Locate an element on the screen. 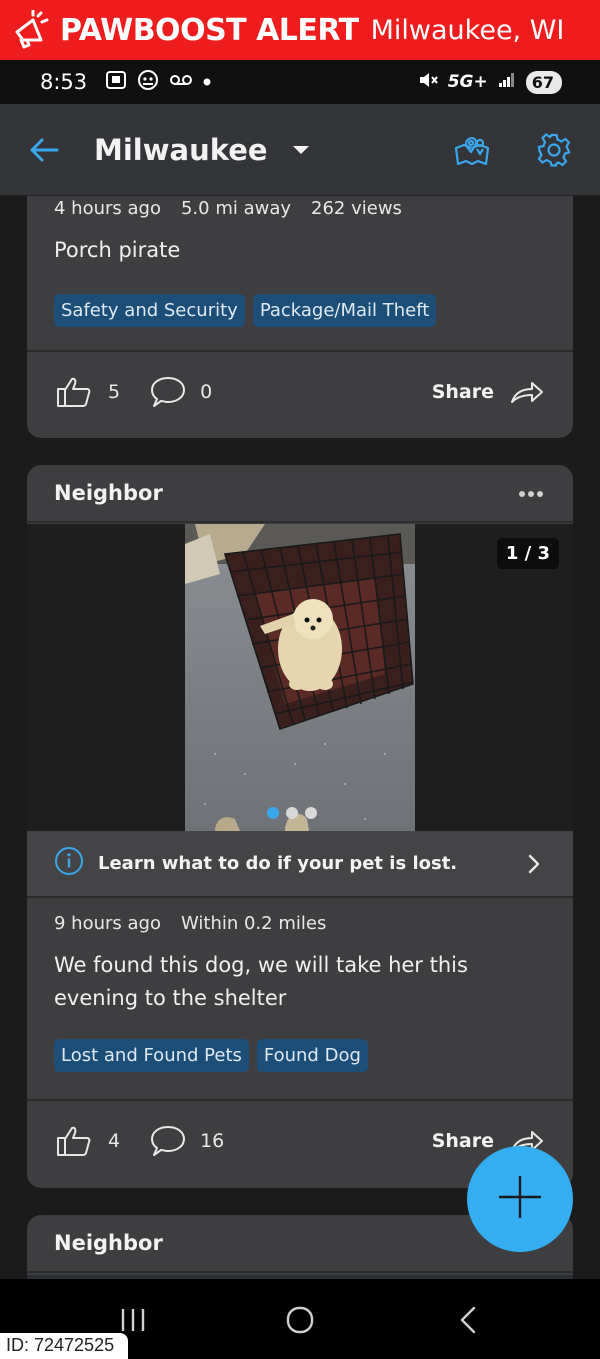 This screenshot has height=1359, width=600. alert-brand: PAWBOOST ALERT is located at coordinates (209, 30).